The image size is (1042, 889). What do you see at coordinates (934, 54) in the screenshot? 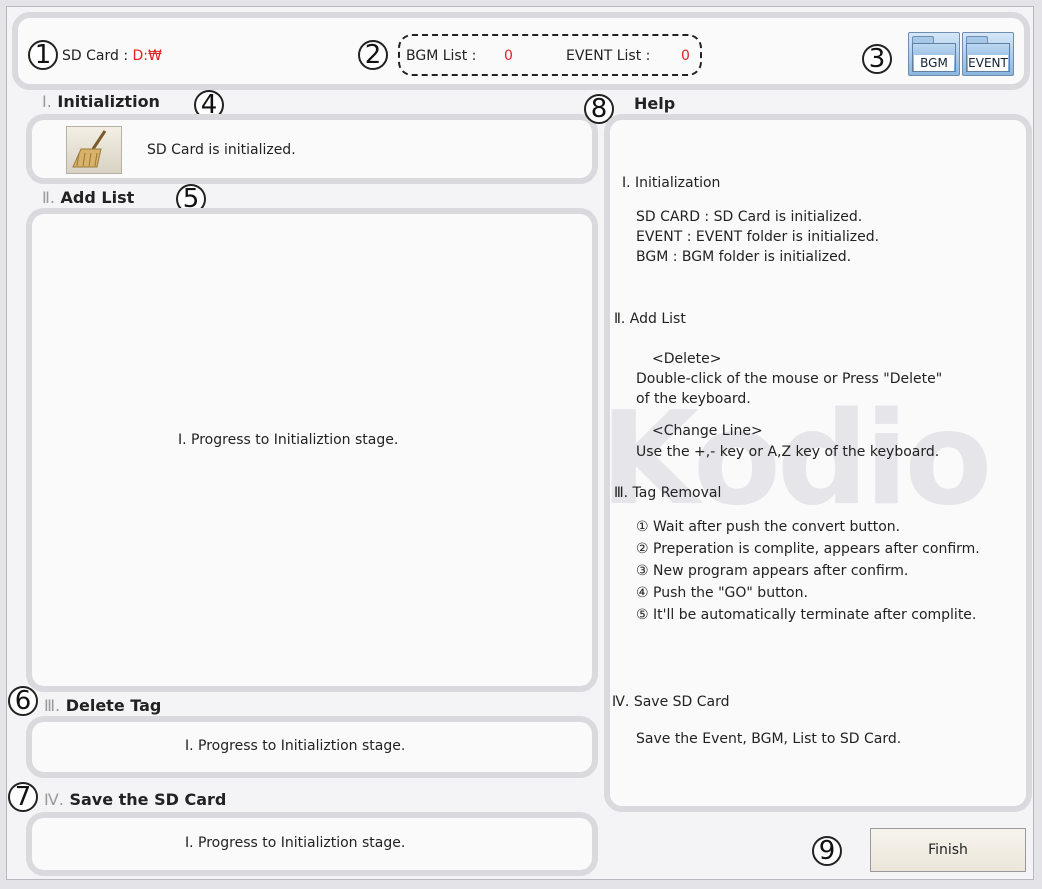
I see `bgm-folder-button: BGM` at bounding box center [934, 54].